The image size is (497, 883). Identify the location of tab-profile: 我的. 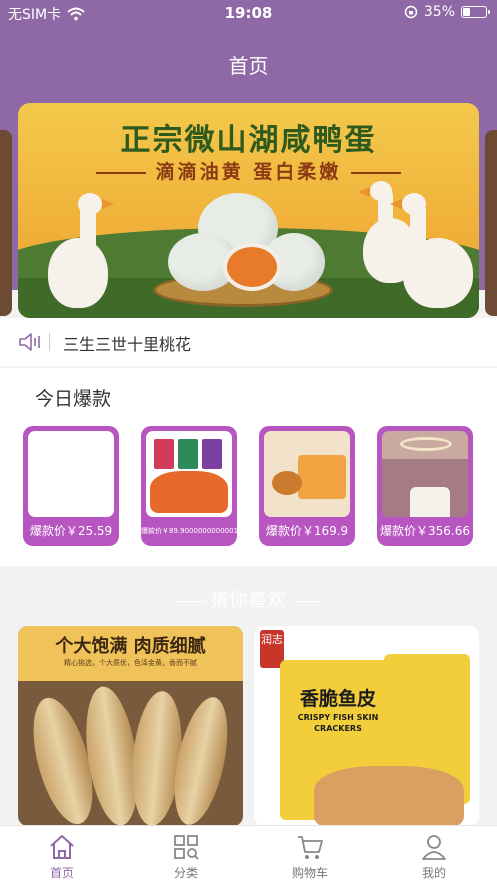
(434, 856).